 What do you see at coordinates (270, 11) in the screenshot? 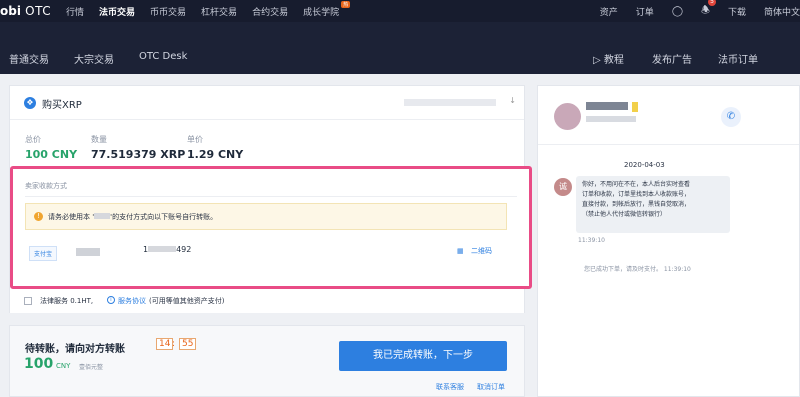
I see `nav-item-contract-trade: 合约交易` at bounding box center [270, 11].